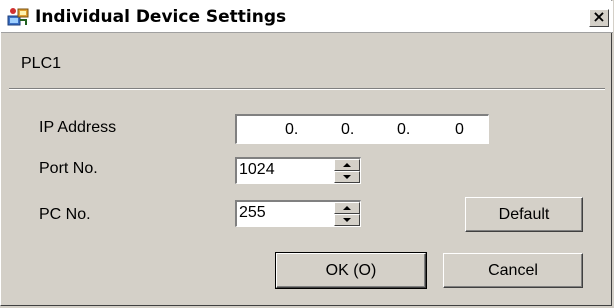 This screenshot has height=308, width=614. I want to click on port-no-spinbox, so click(298, 170).